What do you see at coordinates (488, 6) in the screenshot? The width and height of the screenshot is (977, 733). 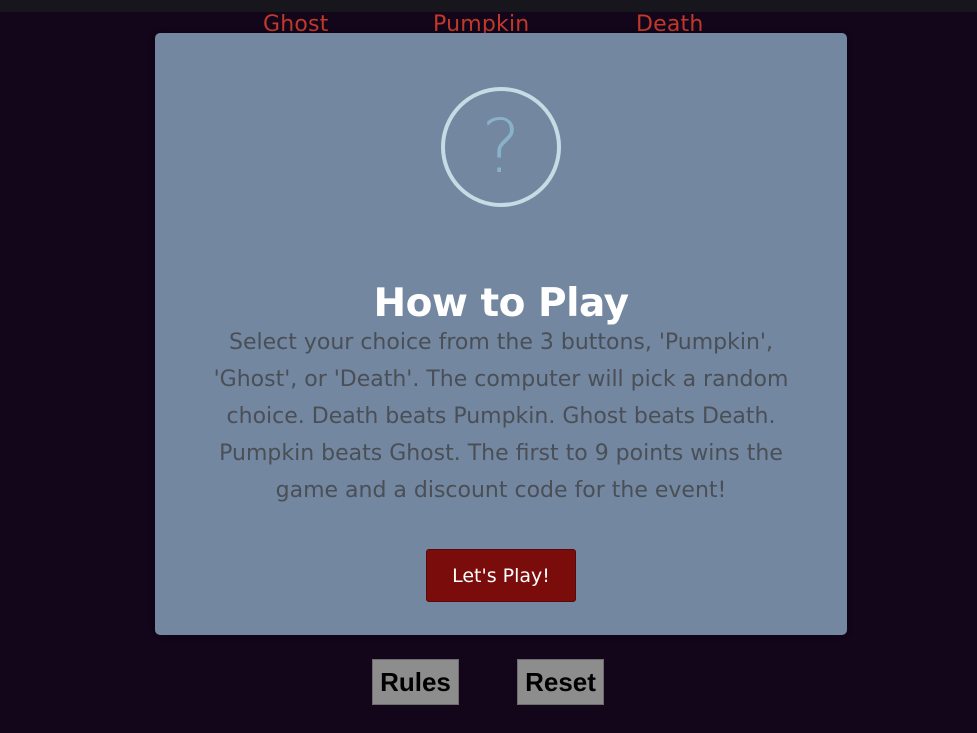 I see `top-bar` at bounding box center [488, 6].